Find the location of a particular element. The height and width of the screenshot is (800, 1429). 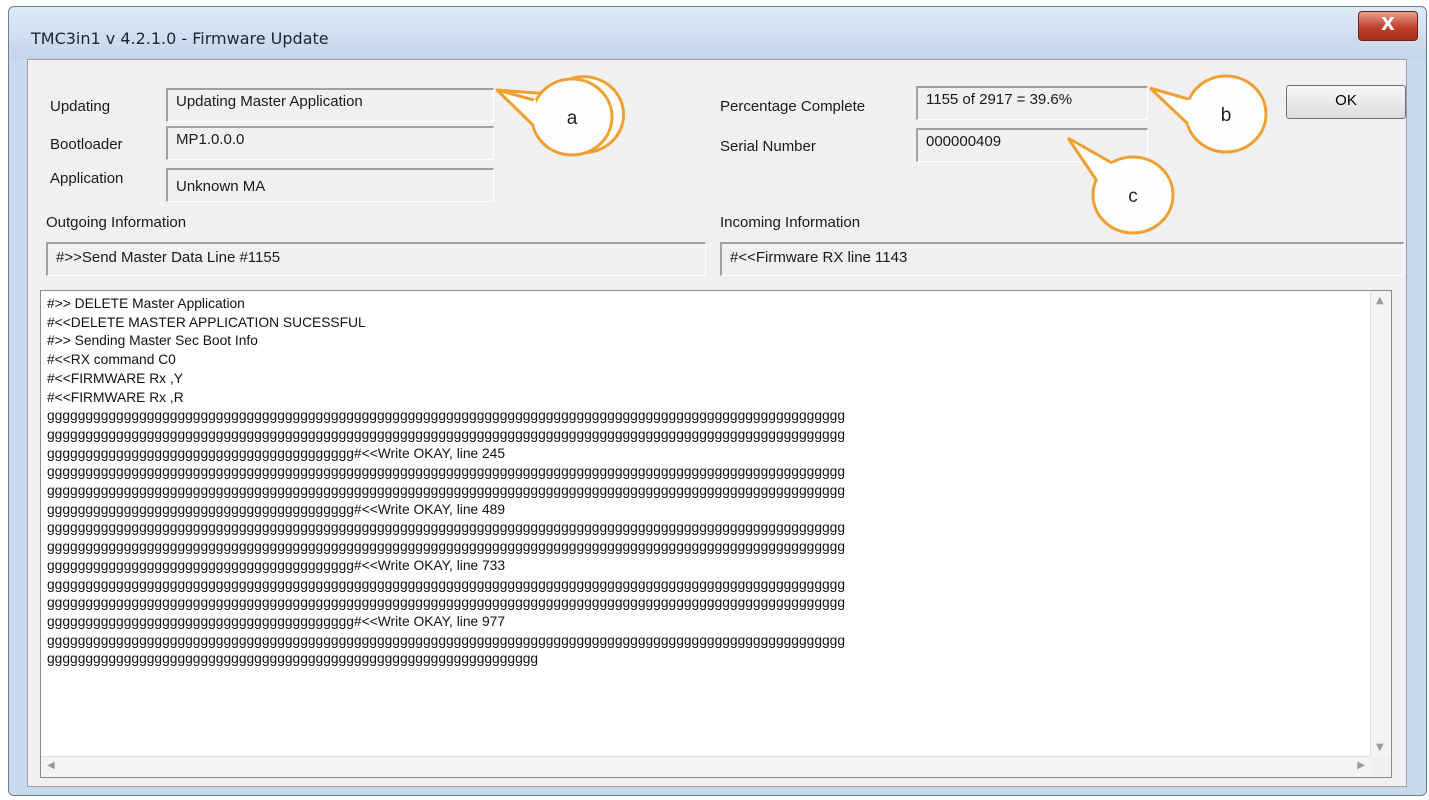

bootloader-label: Bootloader is located at coordinates (86, 144).